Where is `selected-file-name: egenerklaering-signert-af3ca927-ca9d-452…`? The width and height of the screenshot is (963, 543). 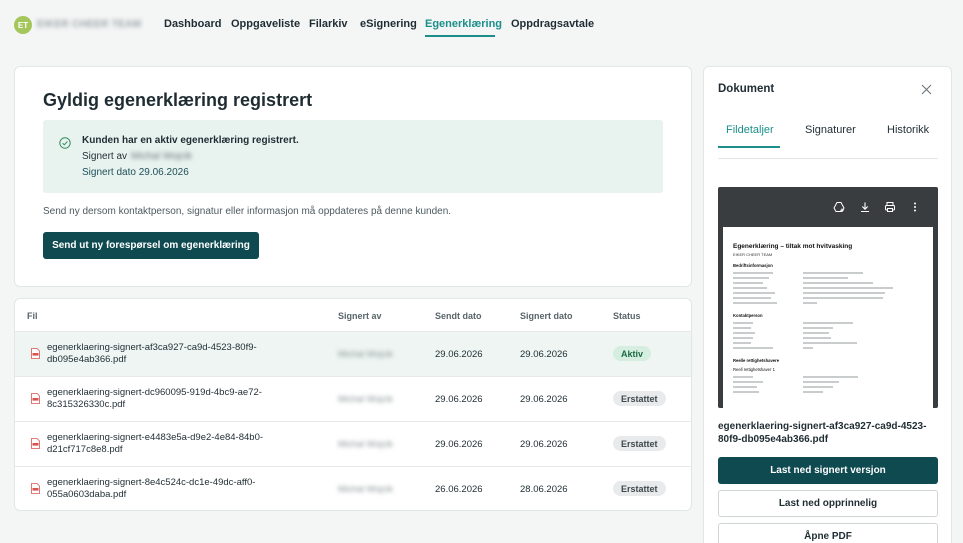 selected-file-name: egenerklaering-signert-af3ca927-ca9d-452… is located at coordinates (822, 433).